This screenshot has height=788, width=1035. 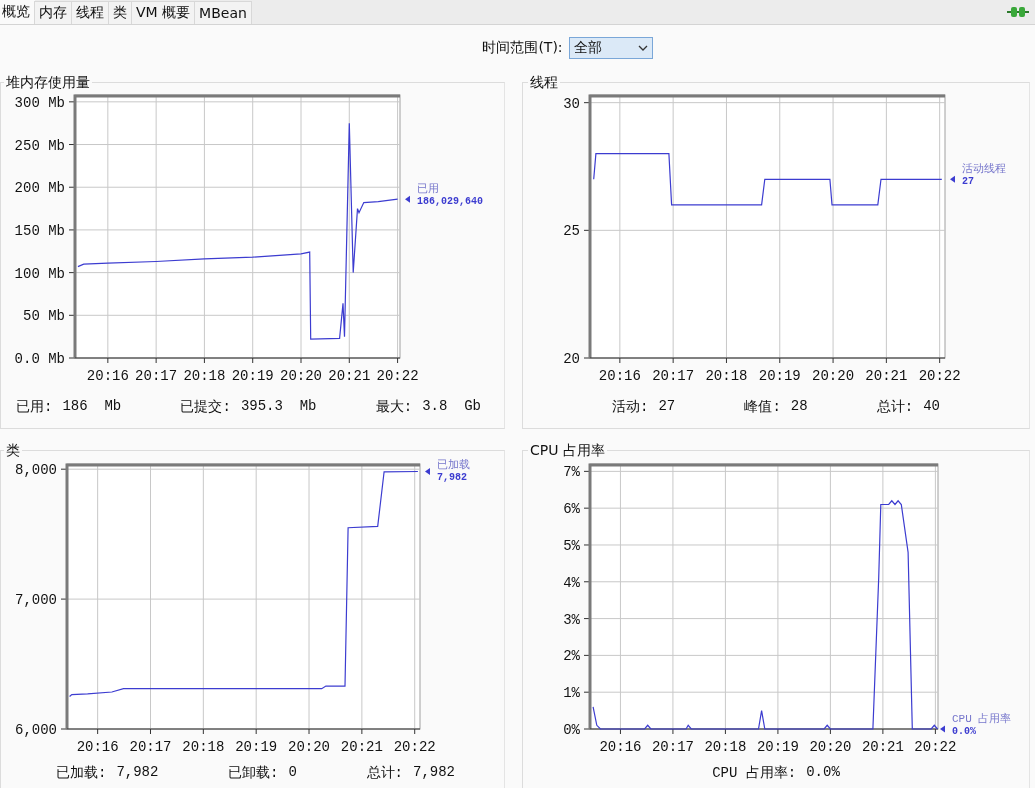 What do you see at coordinates (92, 407) in the screenshot?
I see `stat-value: 186 Mb` at bounding box center [92, 407].